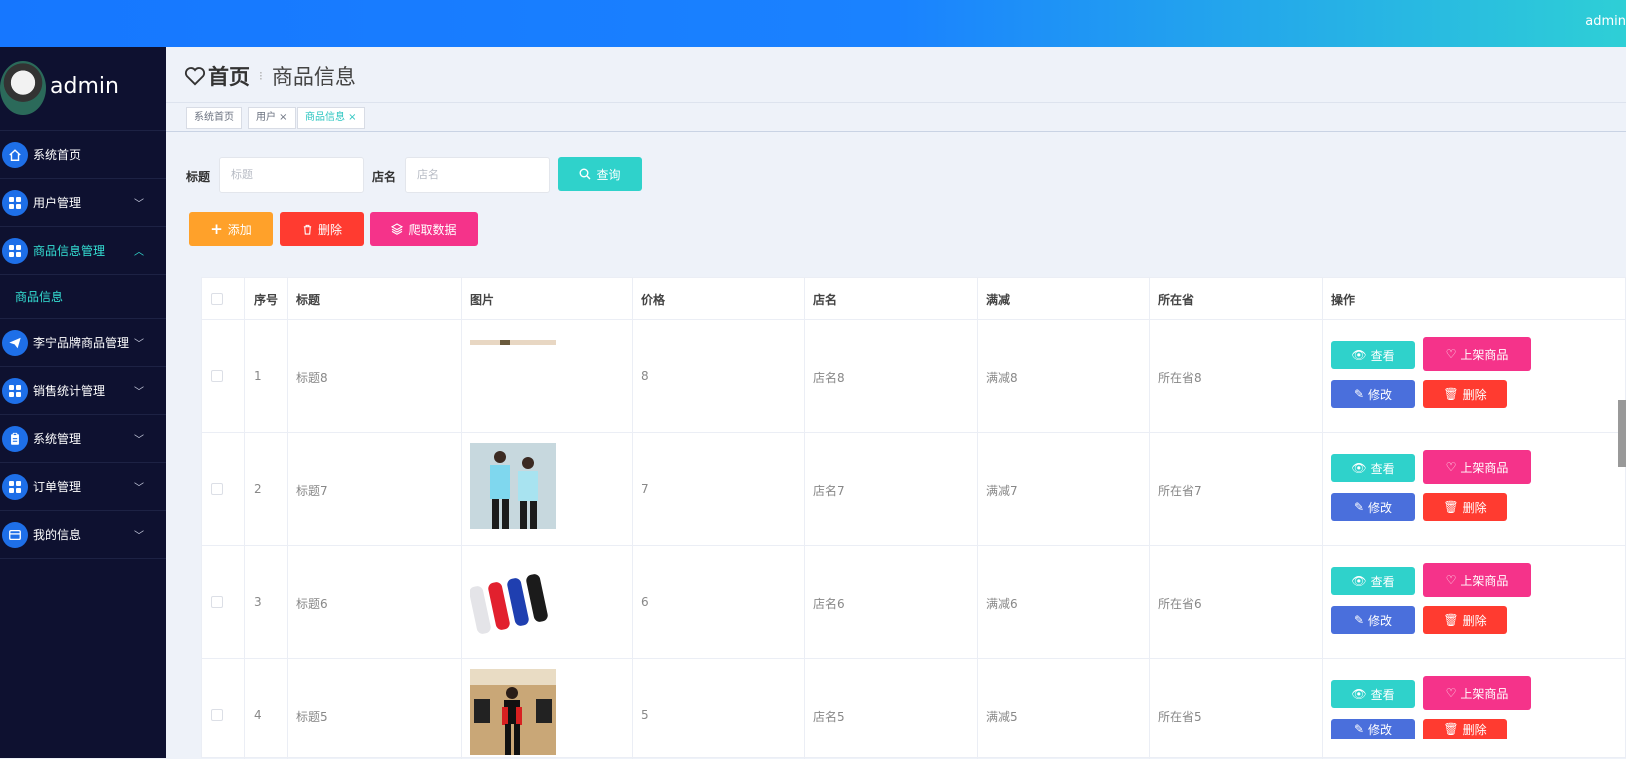  I want to click on row-discount: 满减6, so click(1002, 604).